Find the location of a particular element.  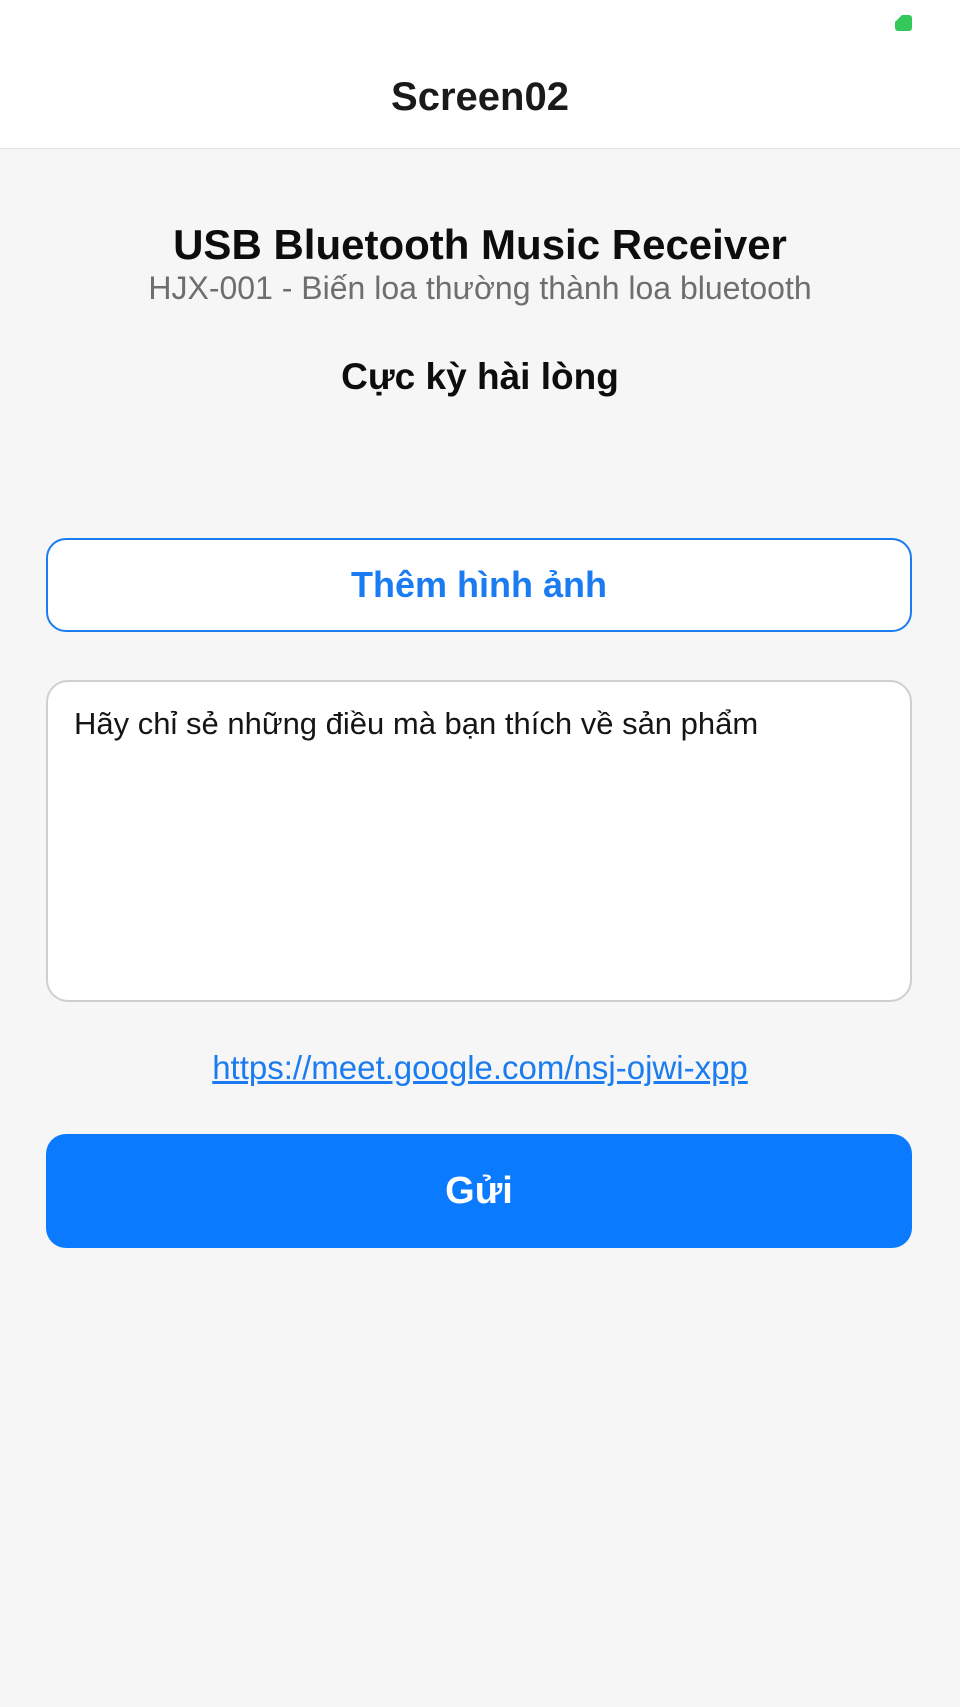

product-name: USB Bluetooth Music Receiver is located at coordinates (480, 244).